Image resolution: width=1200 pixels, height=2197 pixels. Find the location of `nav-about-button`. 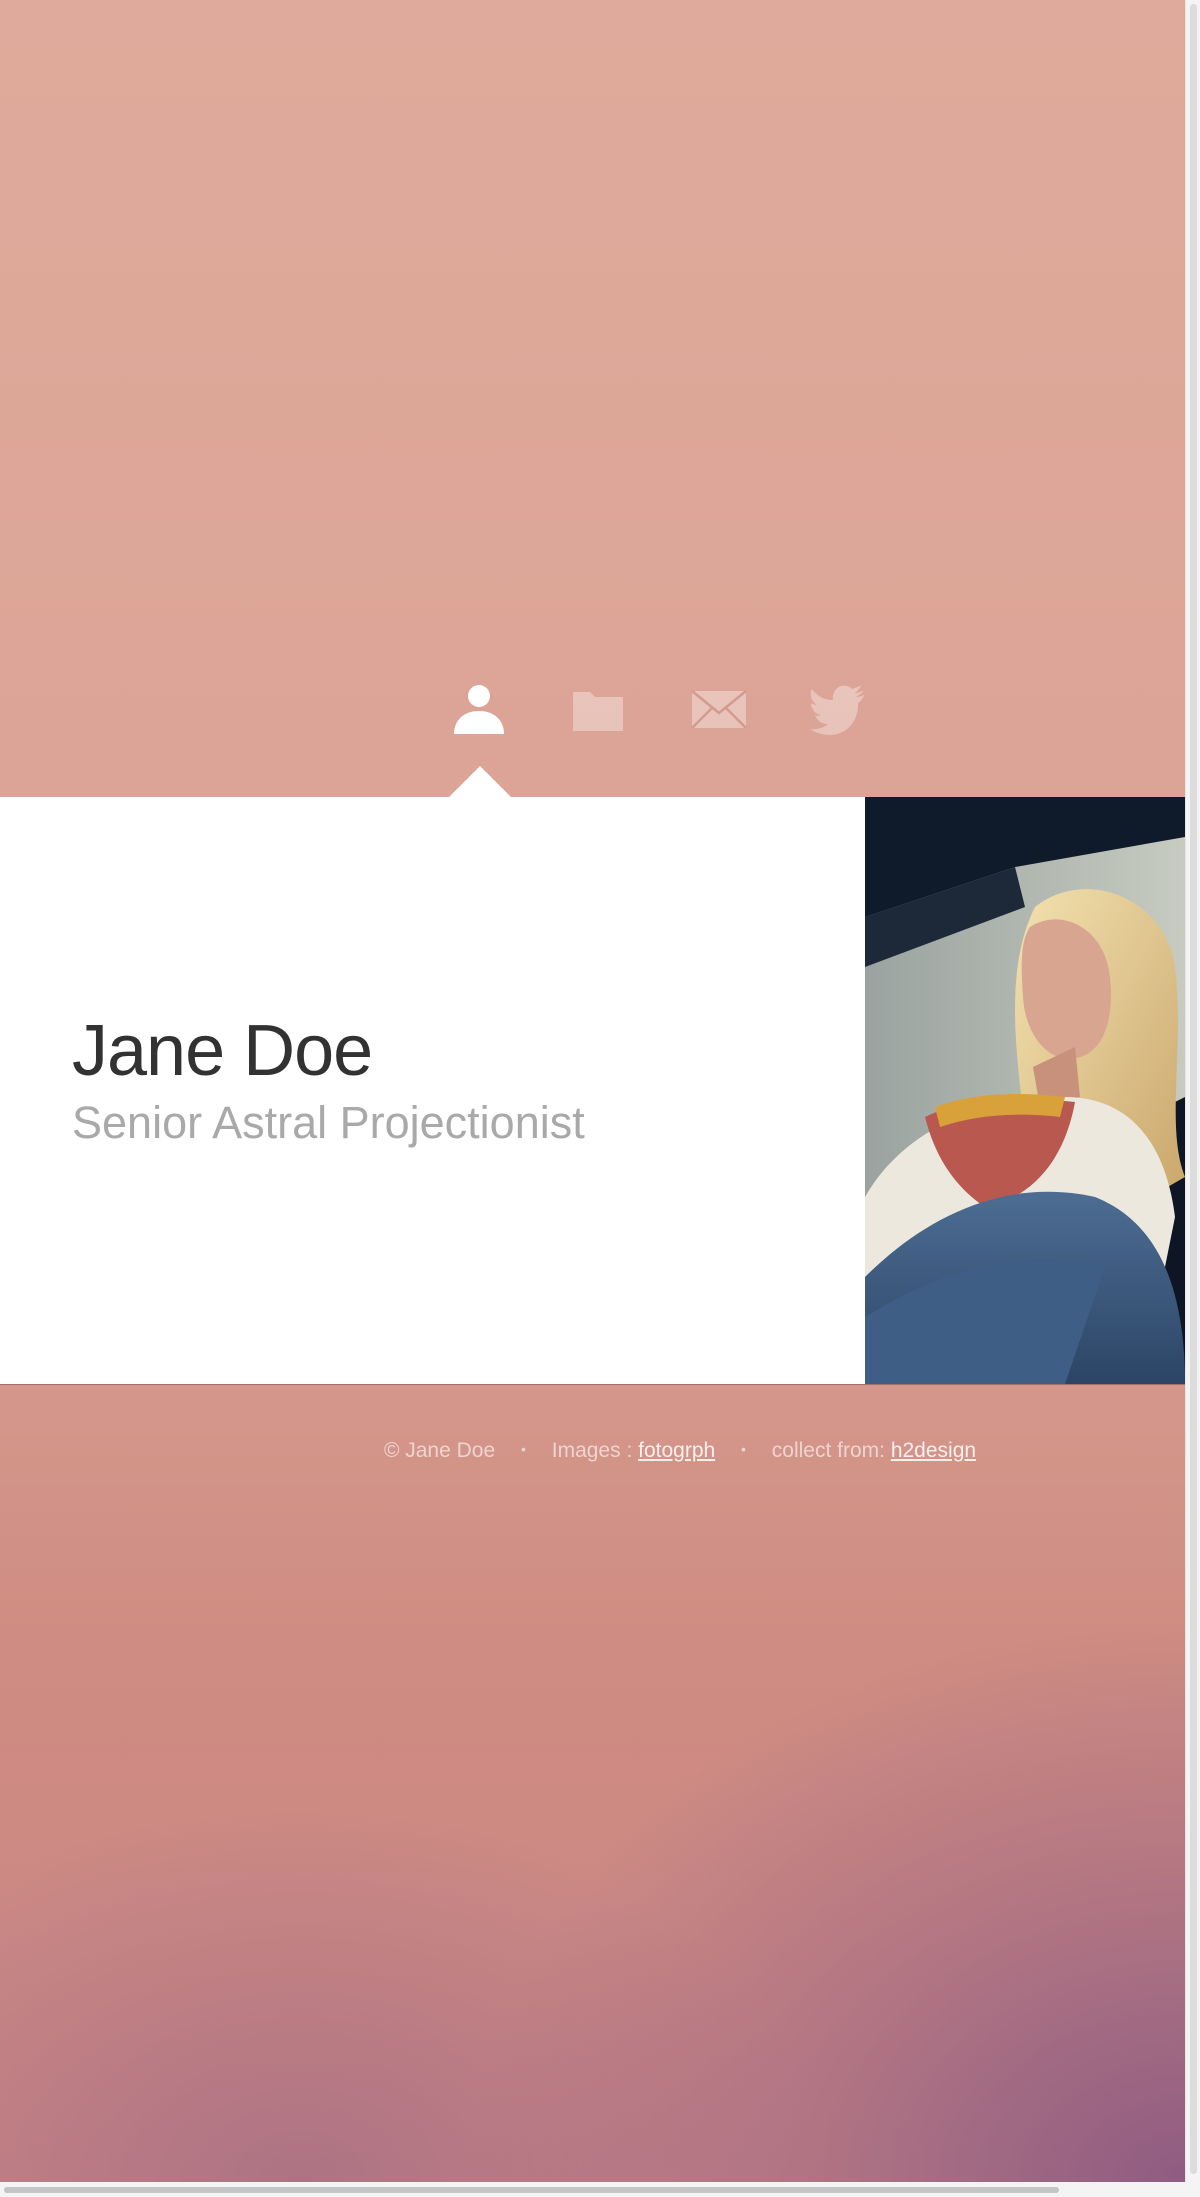

nav-about-button is located at coordinates (479, 709).